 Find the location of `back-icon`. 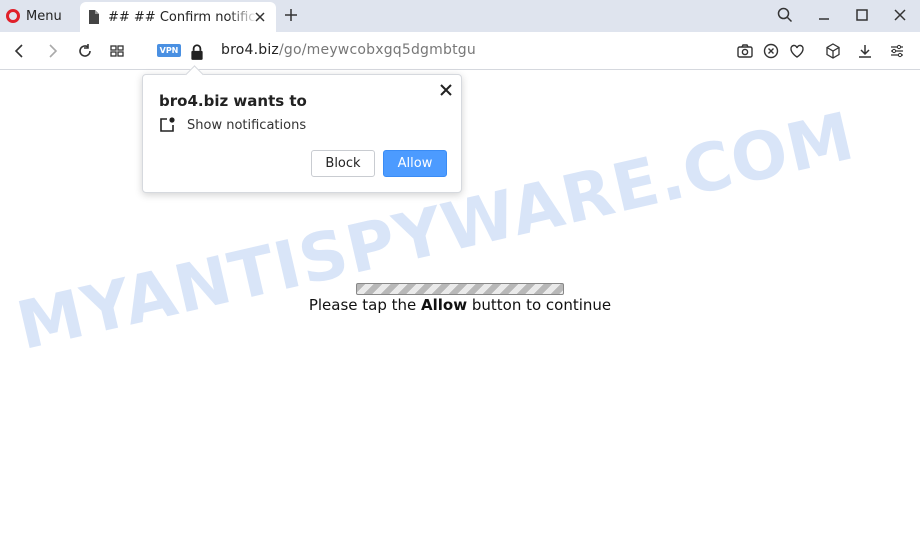

back-icon is located at coordinates (20, 51).